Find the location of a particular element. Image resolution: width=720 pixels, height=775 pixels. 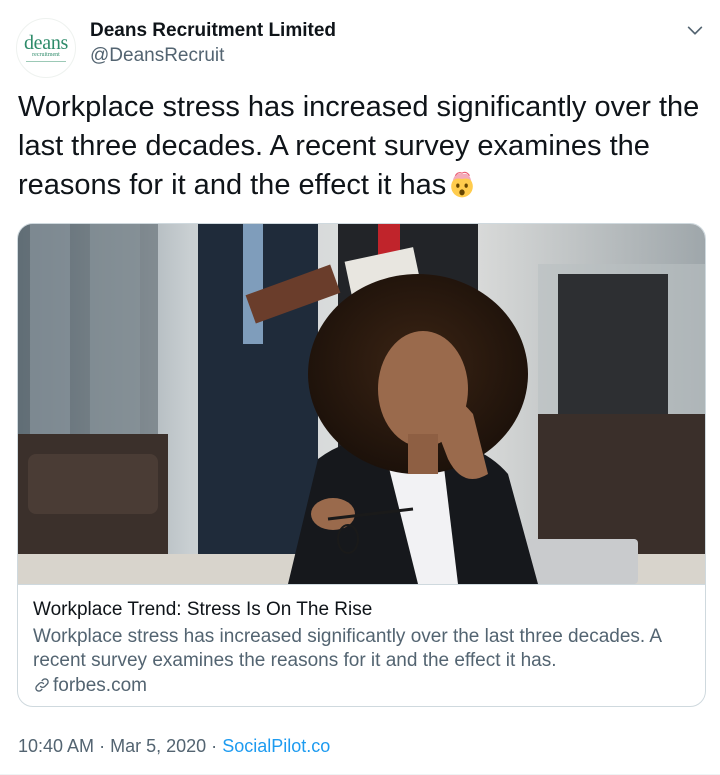

tweet-date: Mar 5, 2020 is located at coordinates (158, 746).